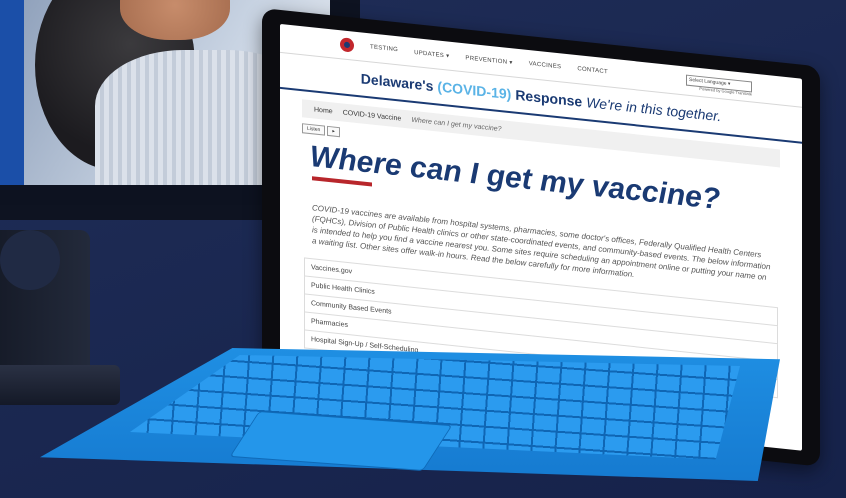 This screenshot has width=846, height=498. Describe the element at coordinates (456, 124) in the screenshot. I see `breadcrumb-current: Where can I get my vaccine?` at that location.